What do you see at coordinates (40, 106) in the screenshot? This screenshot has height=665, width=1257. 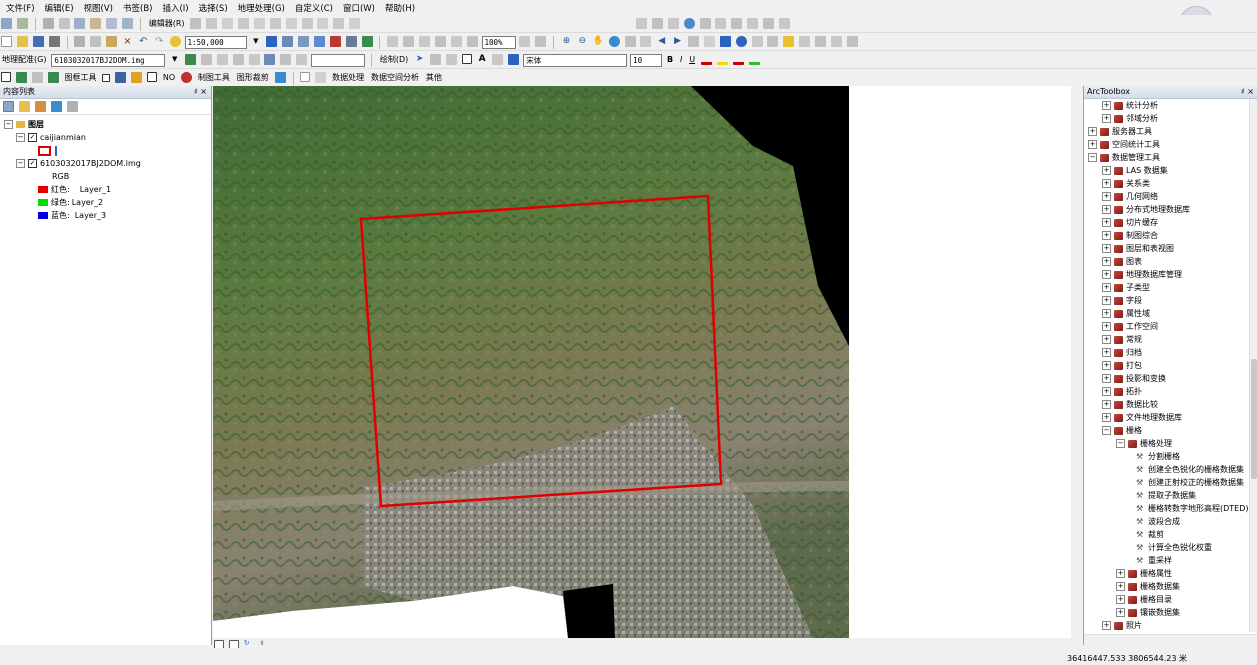 I see `list-by-visibility-icon` at bounding box center [40, 106].